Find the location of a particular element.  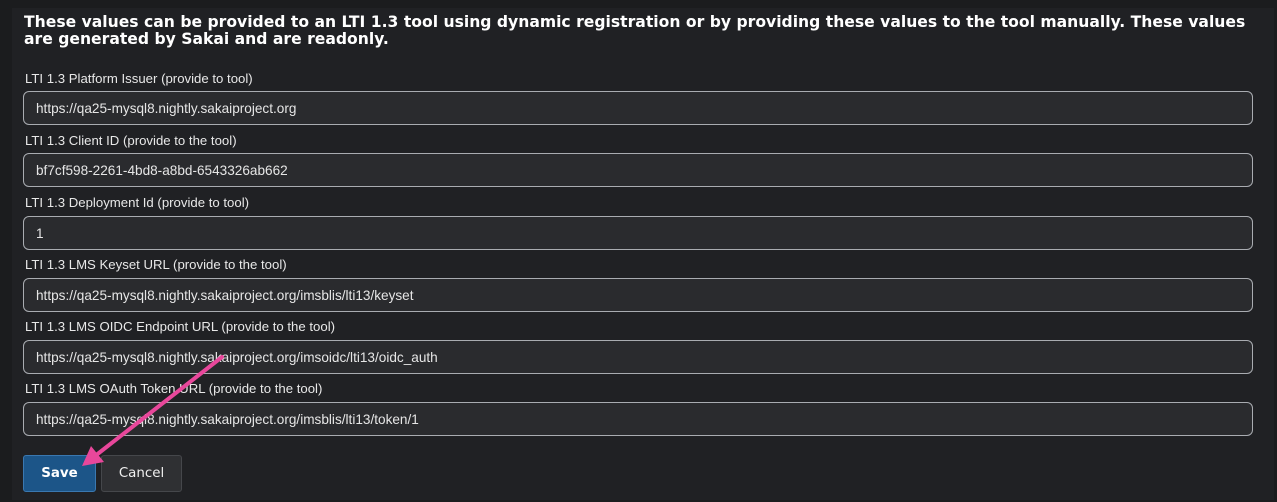

client-id-input is located at coordinates (638, 170).